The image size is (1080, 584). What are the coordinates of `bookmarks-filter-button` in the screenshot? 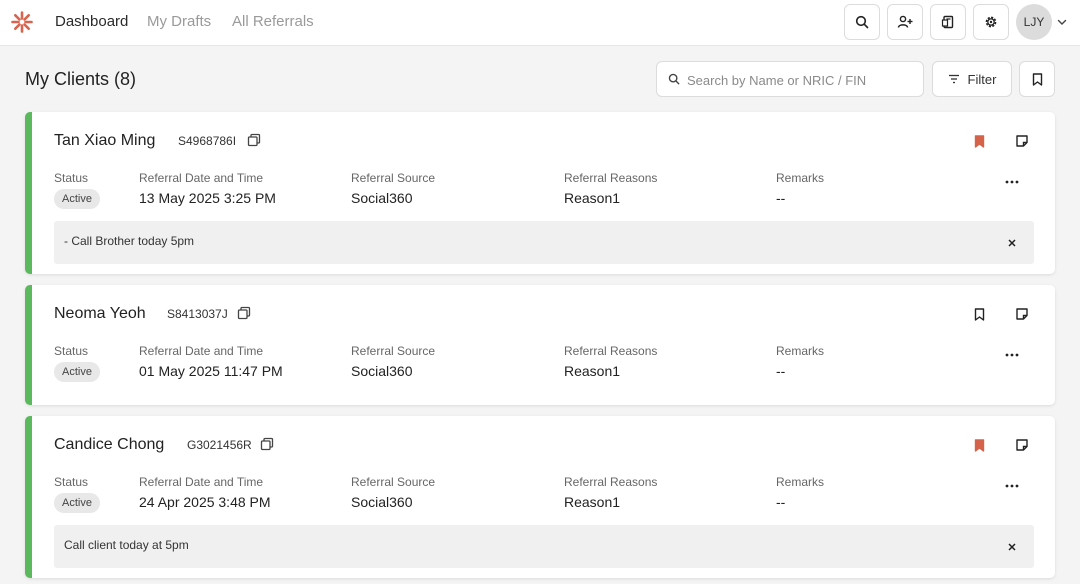 It's located at (1037, 79).